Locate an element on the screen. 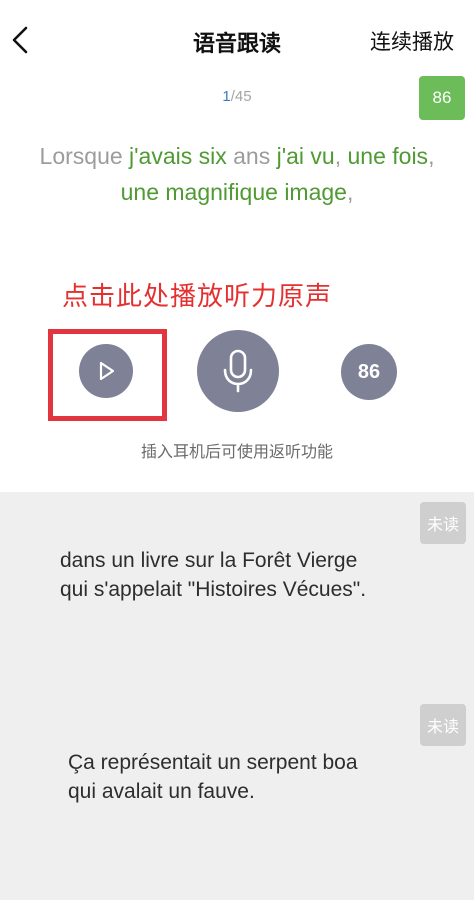 The image size is (474, 900). sentence-word: six is located at coordinates (216, 156).